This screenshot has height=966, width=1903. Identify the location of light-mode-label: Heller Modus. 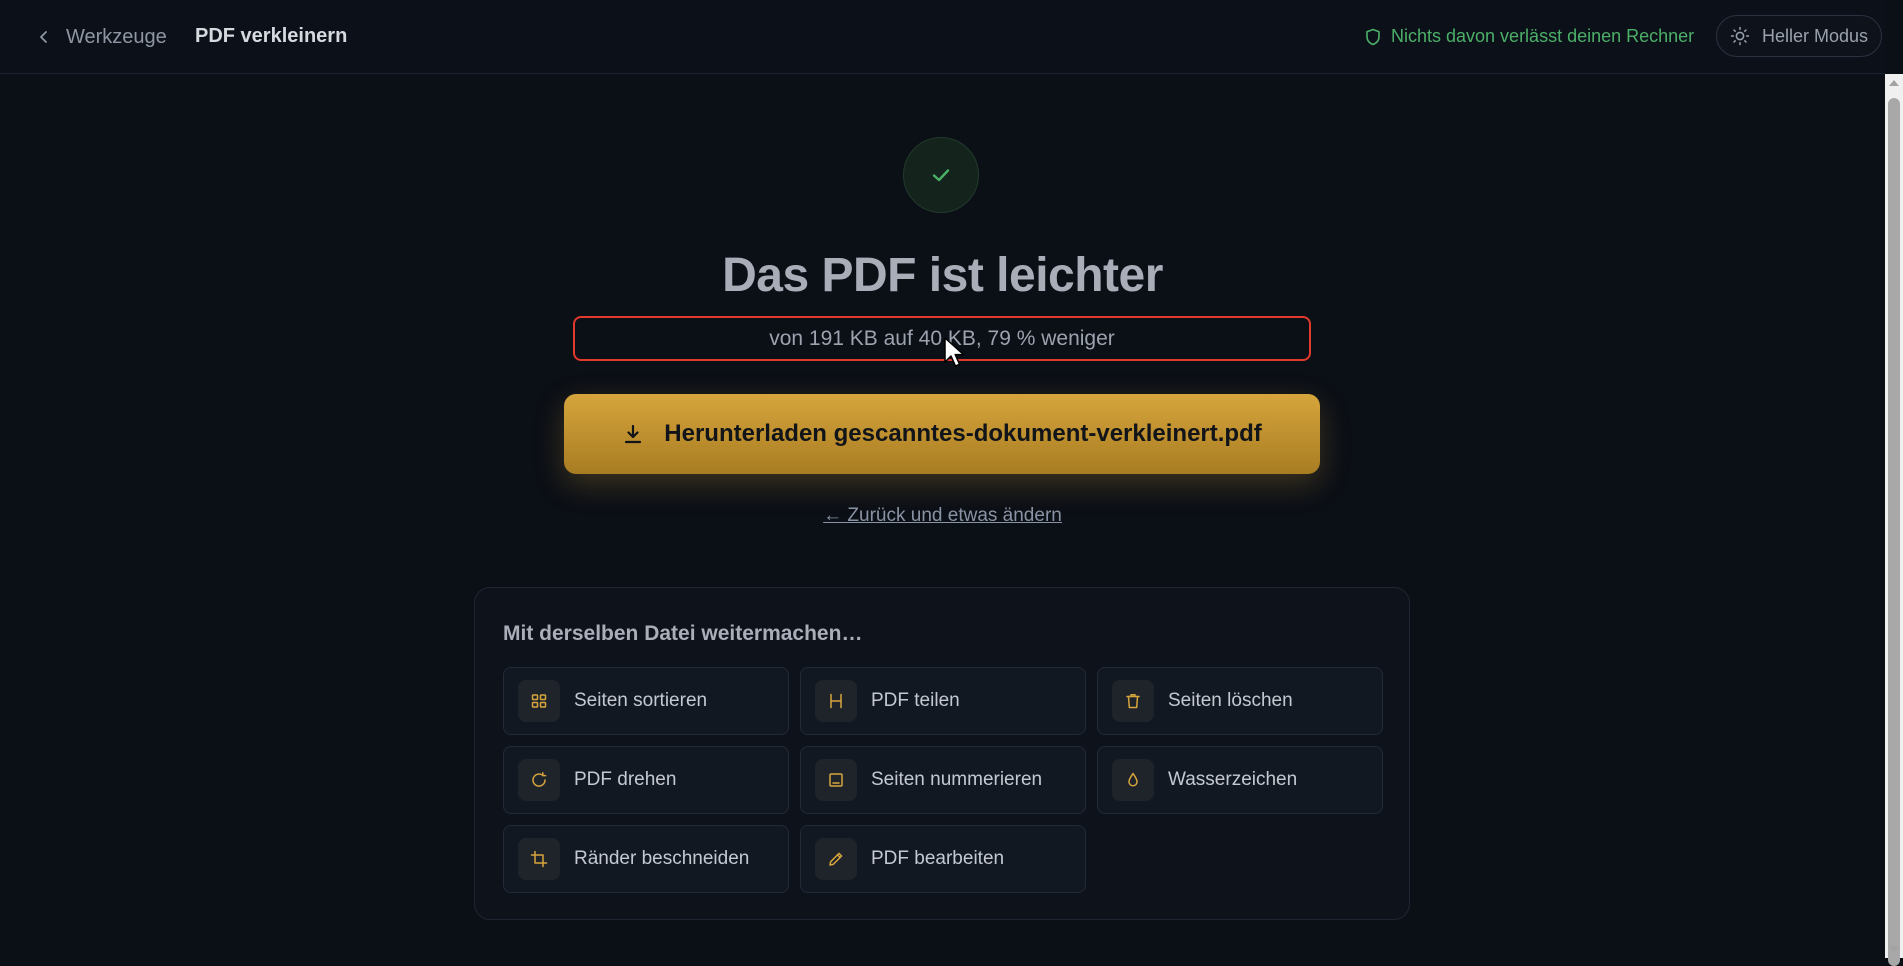
(1815, 35).